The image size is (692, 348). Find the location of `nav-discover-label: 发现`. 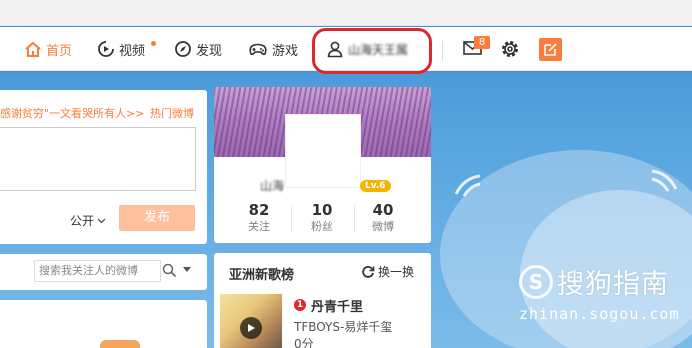

nav-discover-label: 发现 is located at coordinates (209, 51).